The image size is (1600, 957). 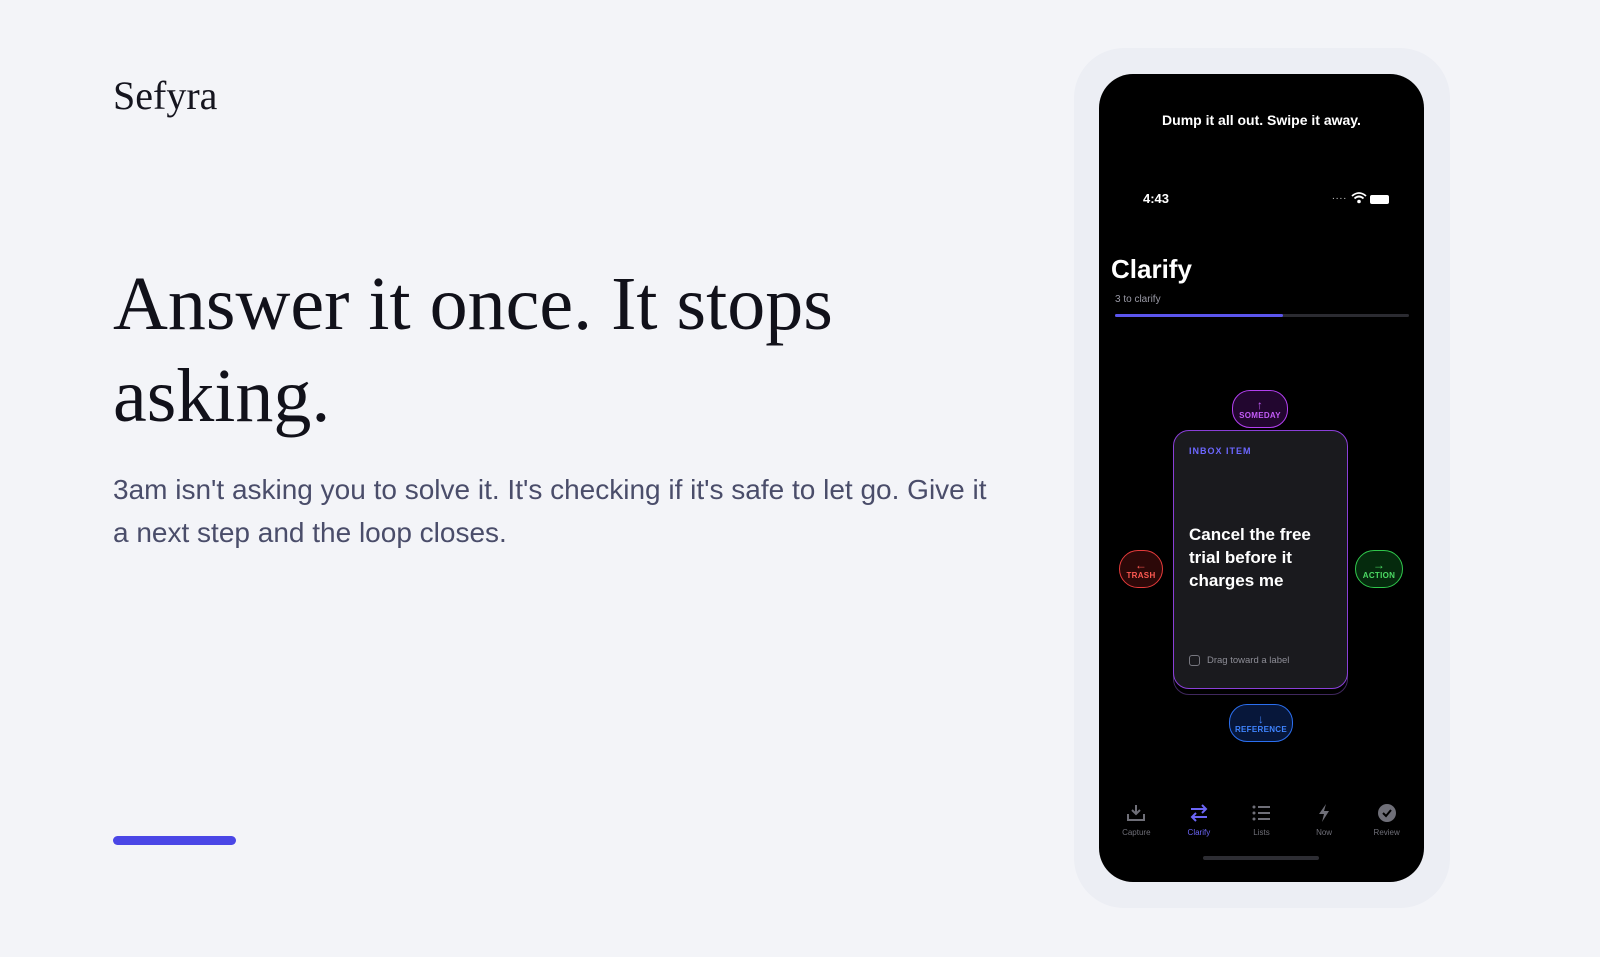 I want to click on tab-lists-label: Lists, so click(x=1261, y=832).